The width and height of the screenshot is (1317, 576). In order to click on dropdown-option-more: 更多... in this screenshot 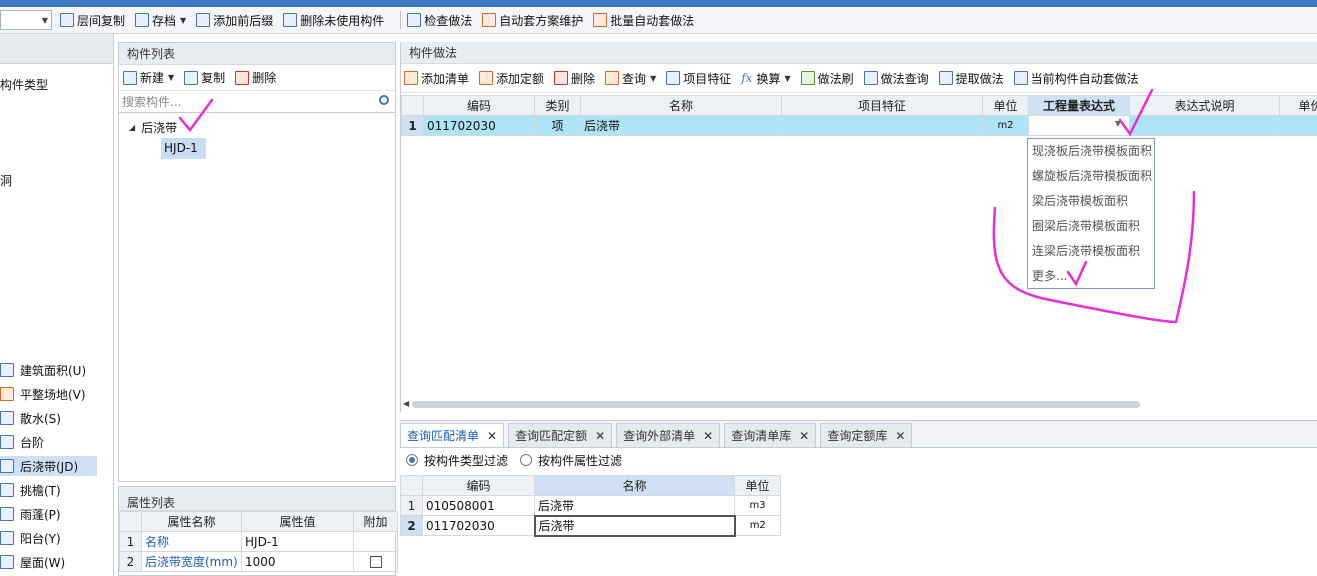, I will do `click(1091, 276)`.